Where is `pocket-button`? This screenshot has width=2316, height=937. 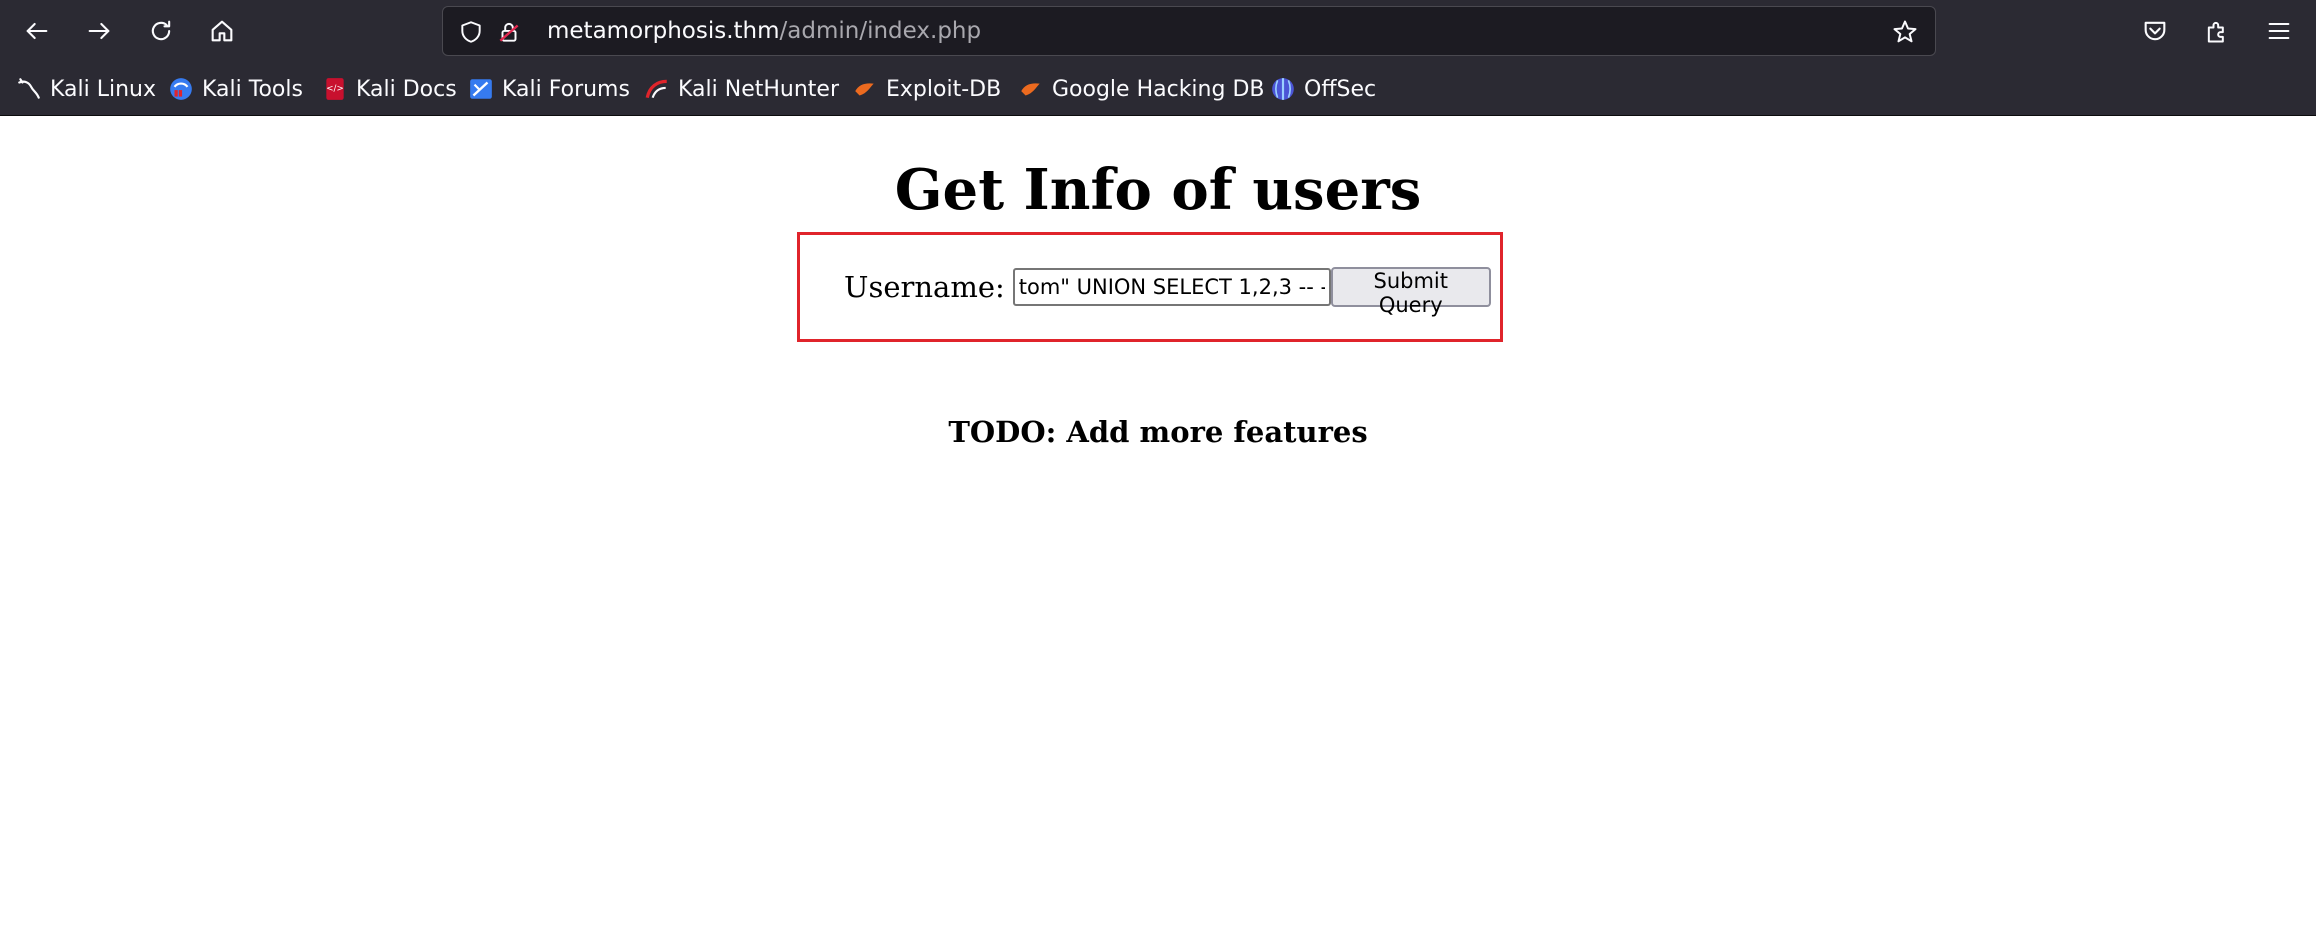 pocket-button is located at coordinates (2155, 31).